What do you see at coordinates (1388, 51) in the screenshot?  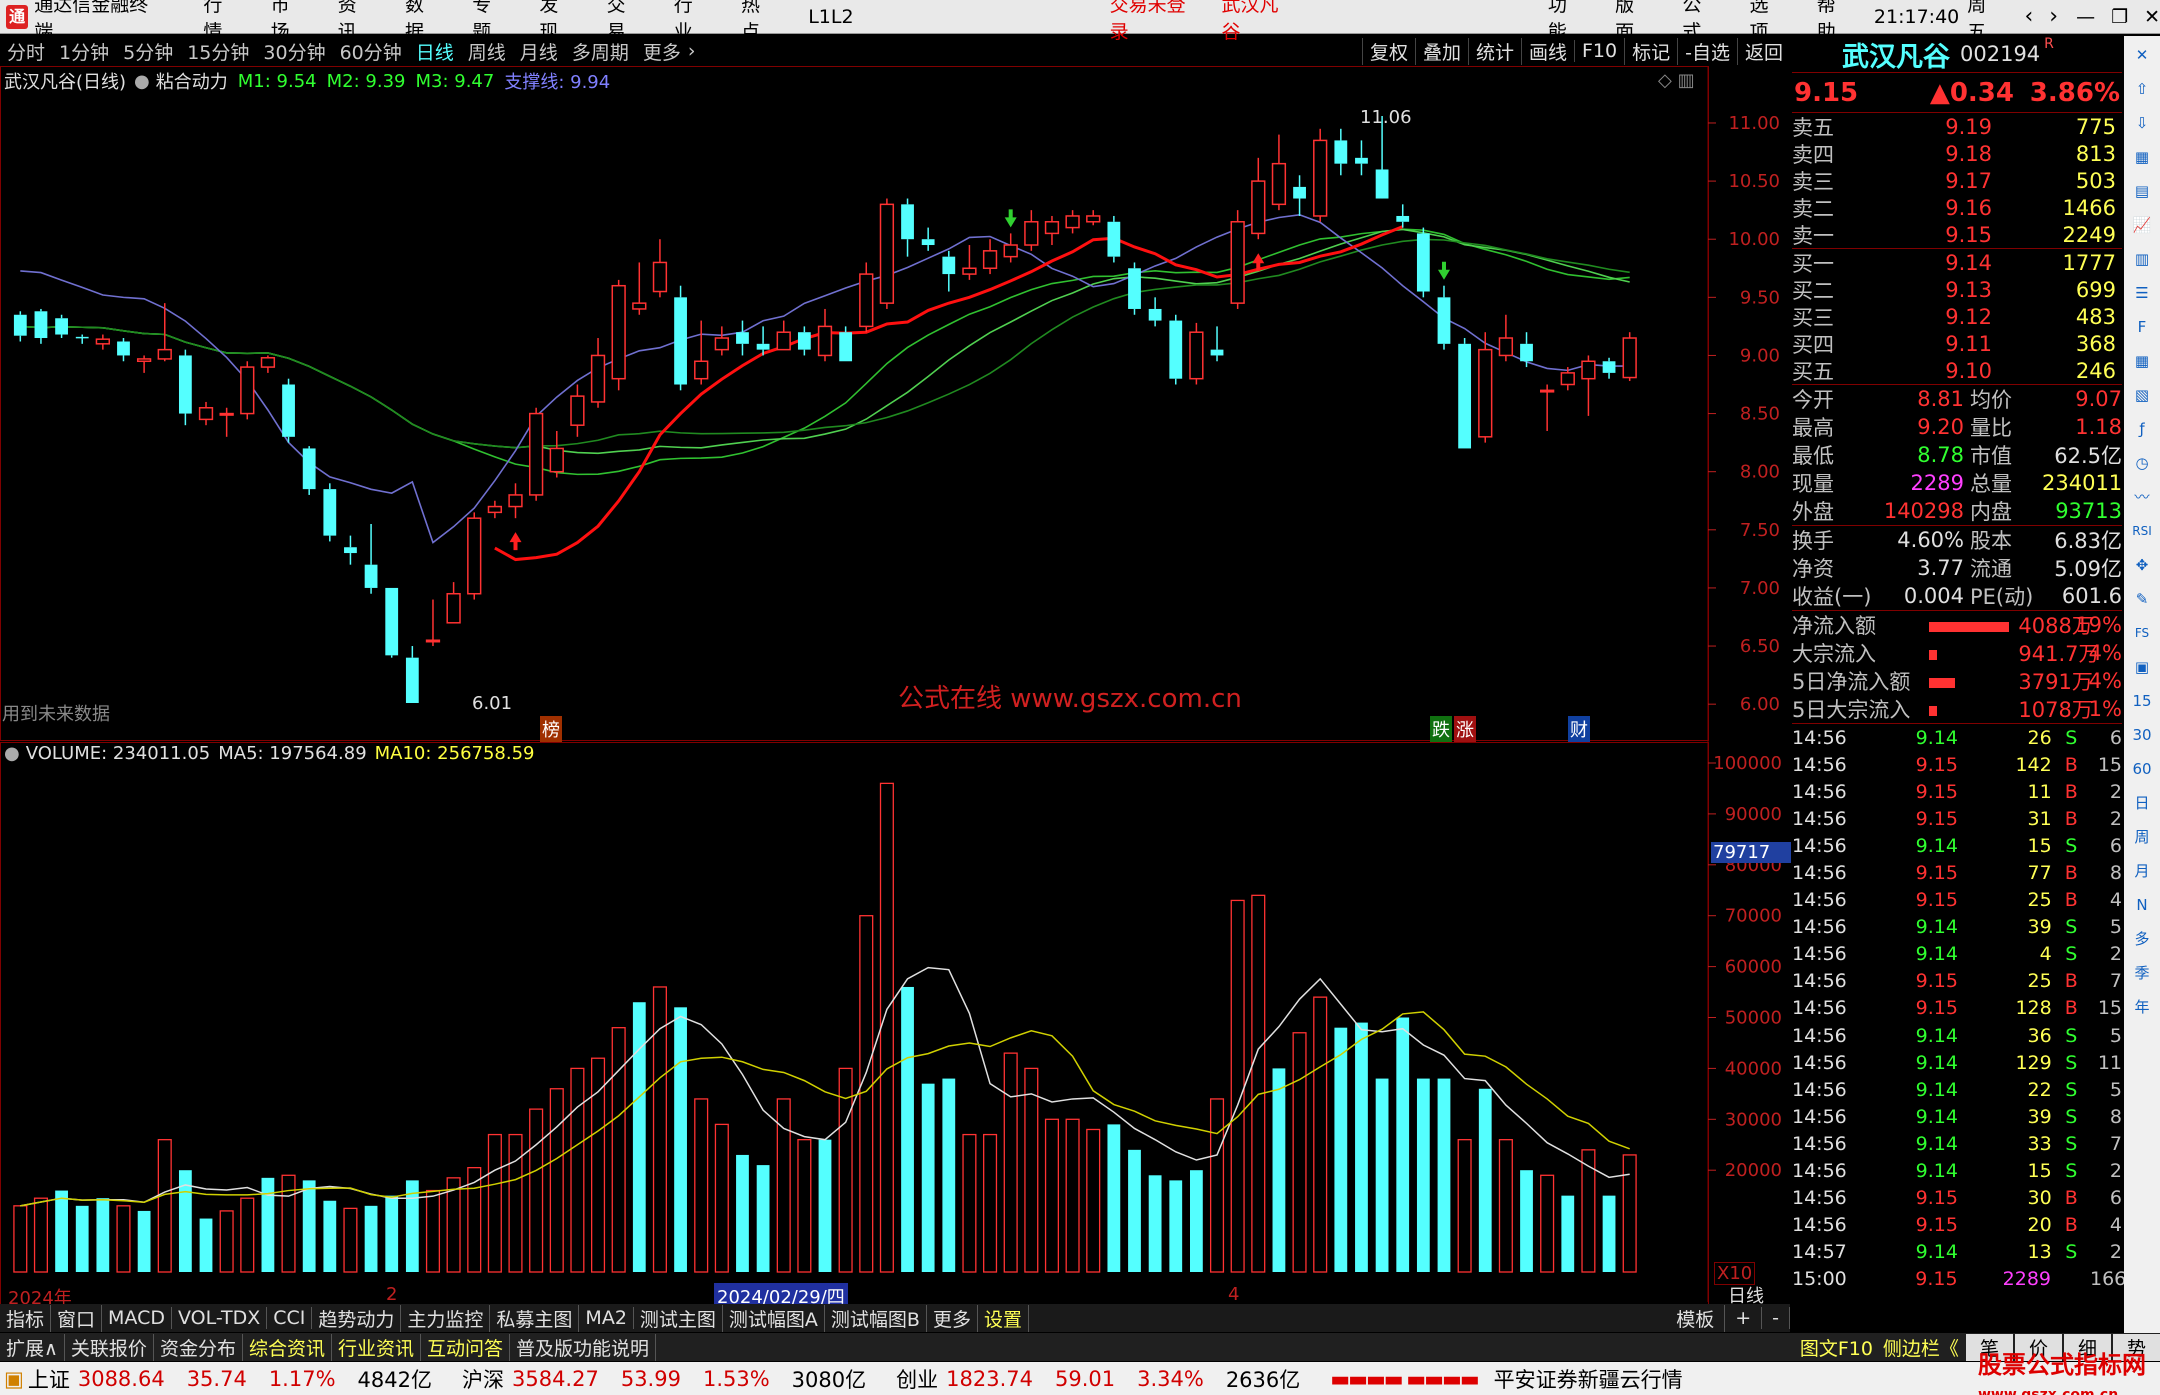 I see `tool-button: 复权` at bounding box center [1388, 51].